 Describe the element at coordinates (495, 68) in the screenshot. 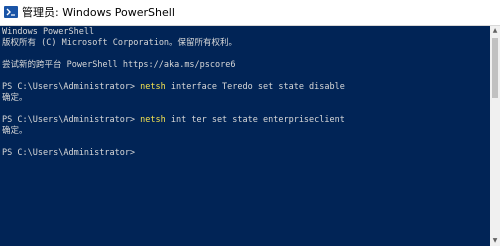

I see `scroll-thumb` at that location.